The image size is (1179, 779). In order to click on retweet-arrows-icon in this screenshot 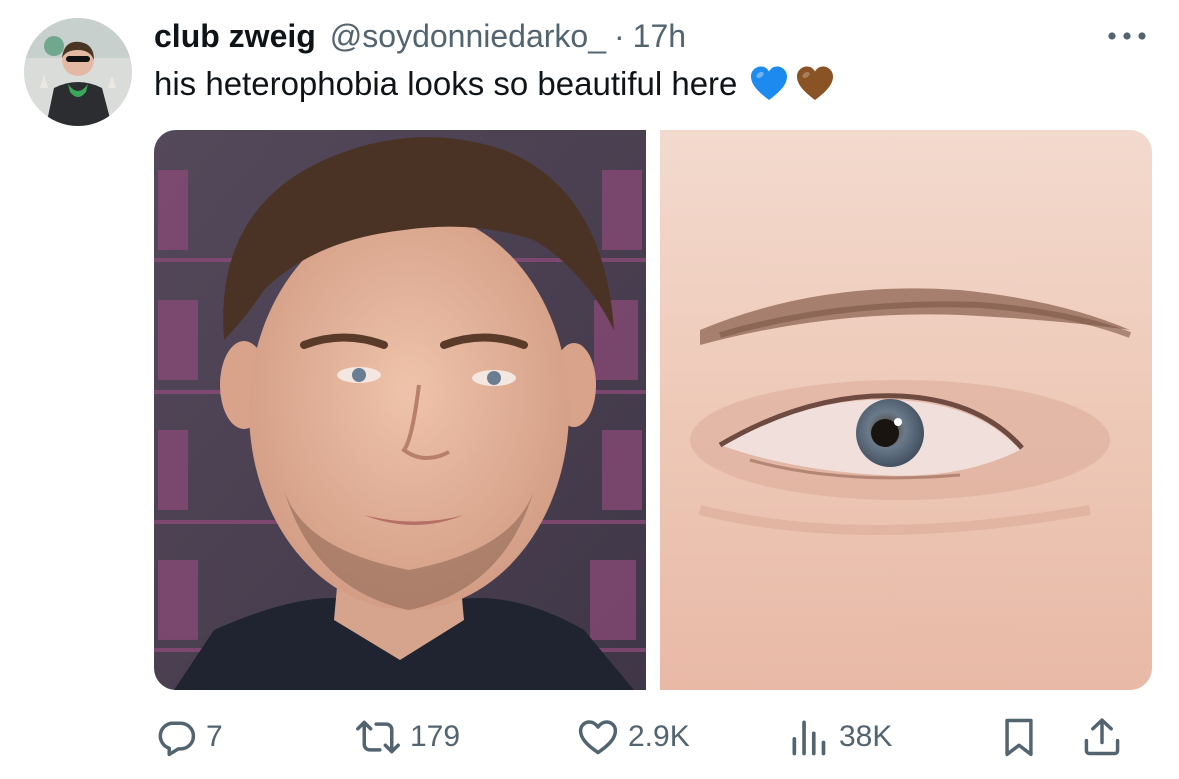, I will do `click(378, 737)`.